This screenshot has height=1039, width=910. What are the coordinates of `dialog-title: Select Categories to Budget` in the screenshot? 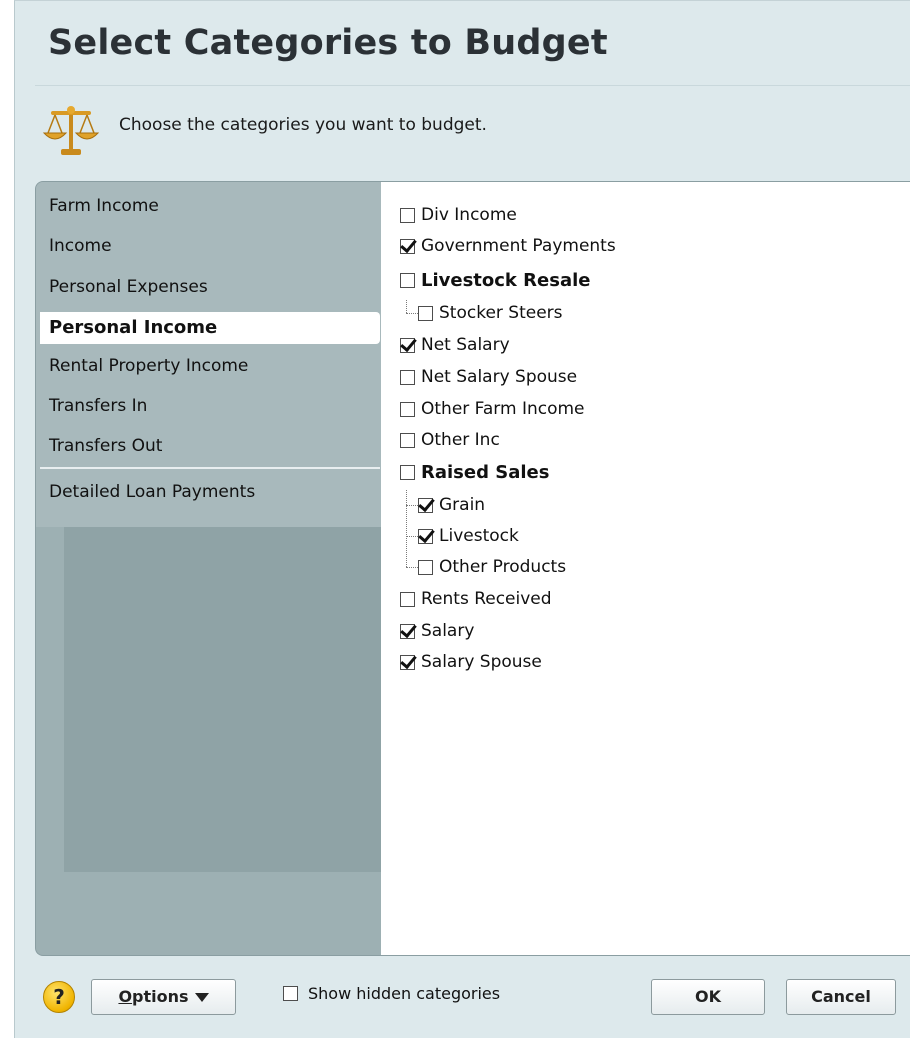 It's located at (328, 43).